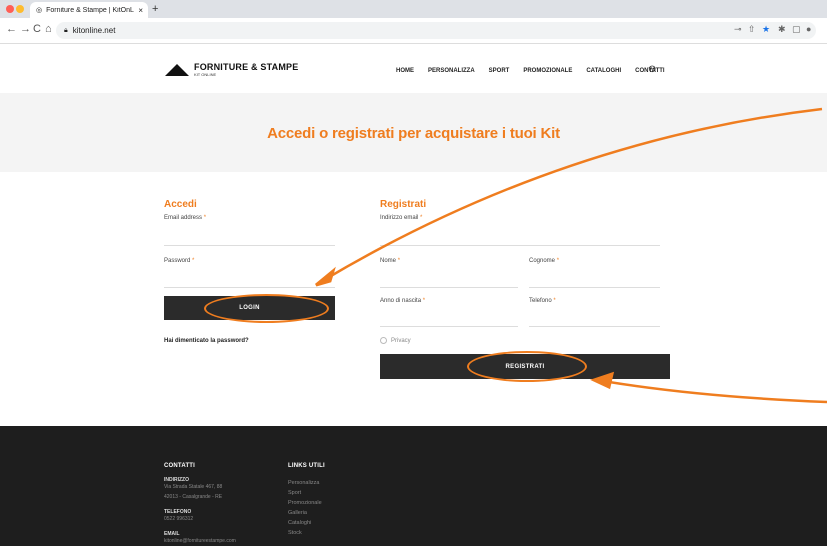  What do you see at coordinates (299, 523) in the screenshot?
I see `footer-link-cataloghi: Cataloghi` at bounding box center [299, 523].